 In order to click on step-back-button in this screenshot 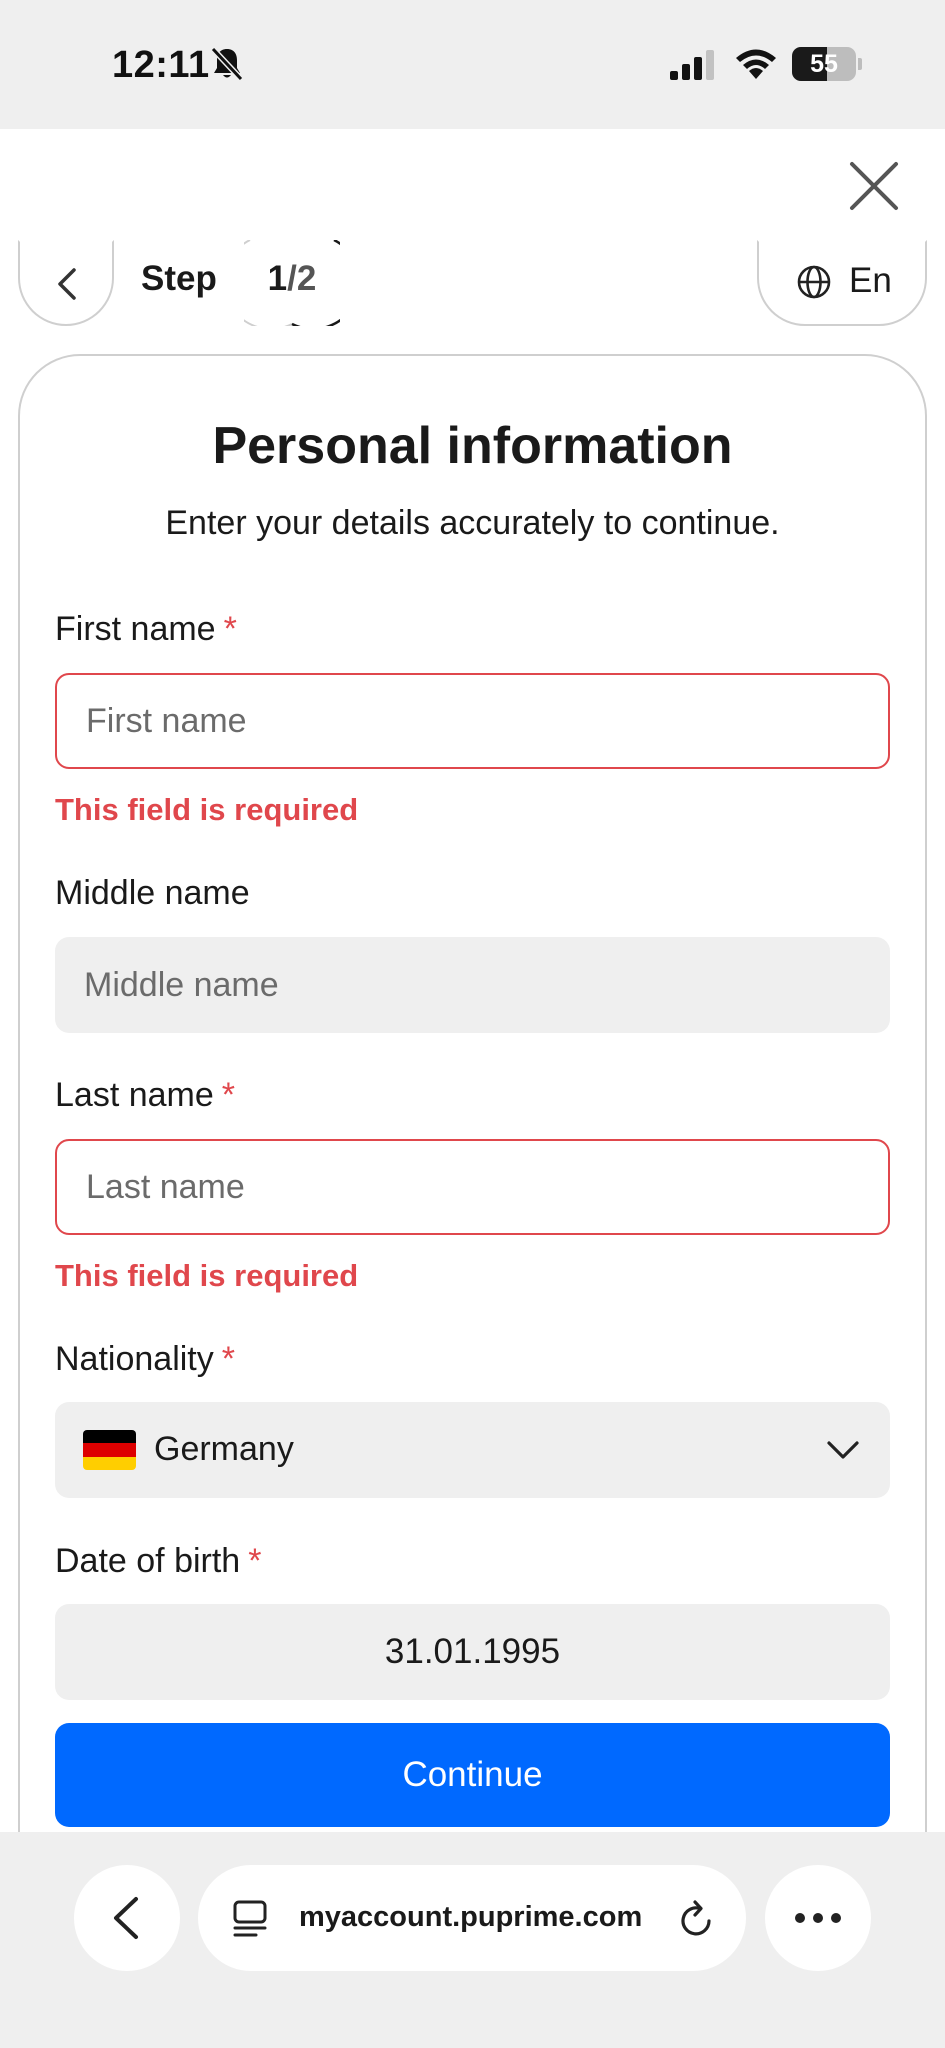, I will do `click(66, 283)`.